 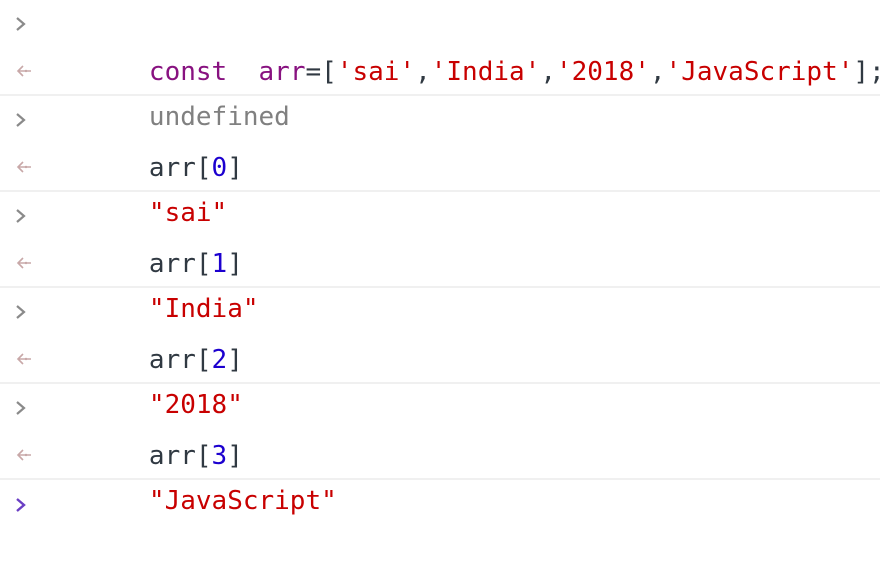 I want to click on console-output-line: "sai", so click(x=440, y=186).